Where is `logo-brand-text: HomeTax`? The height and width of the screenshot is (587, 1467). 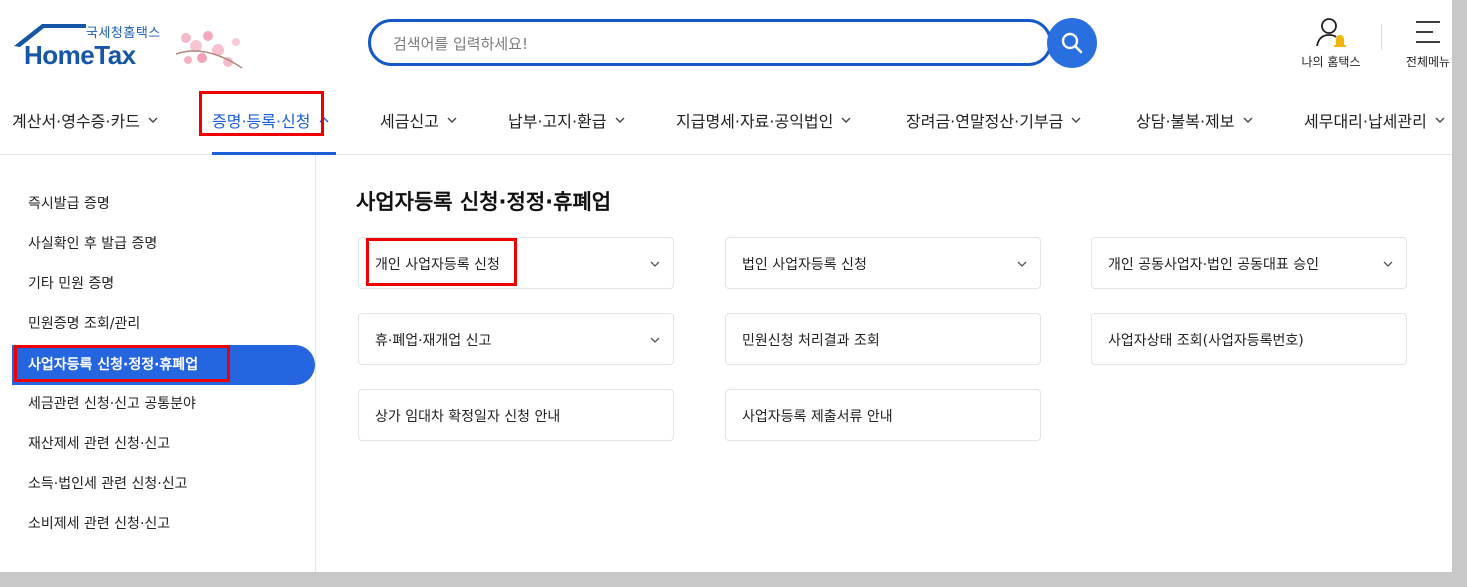
logo-brand-text: HomeTax is located at coordinates (80, 55).